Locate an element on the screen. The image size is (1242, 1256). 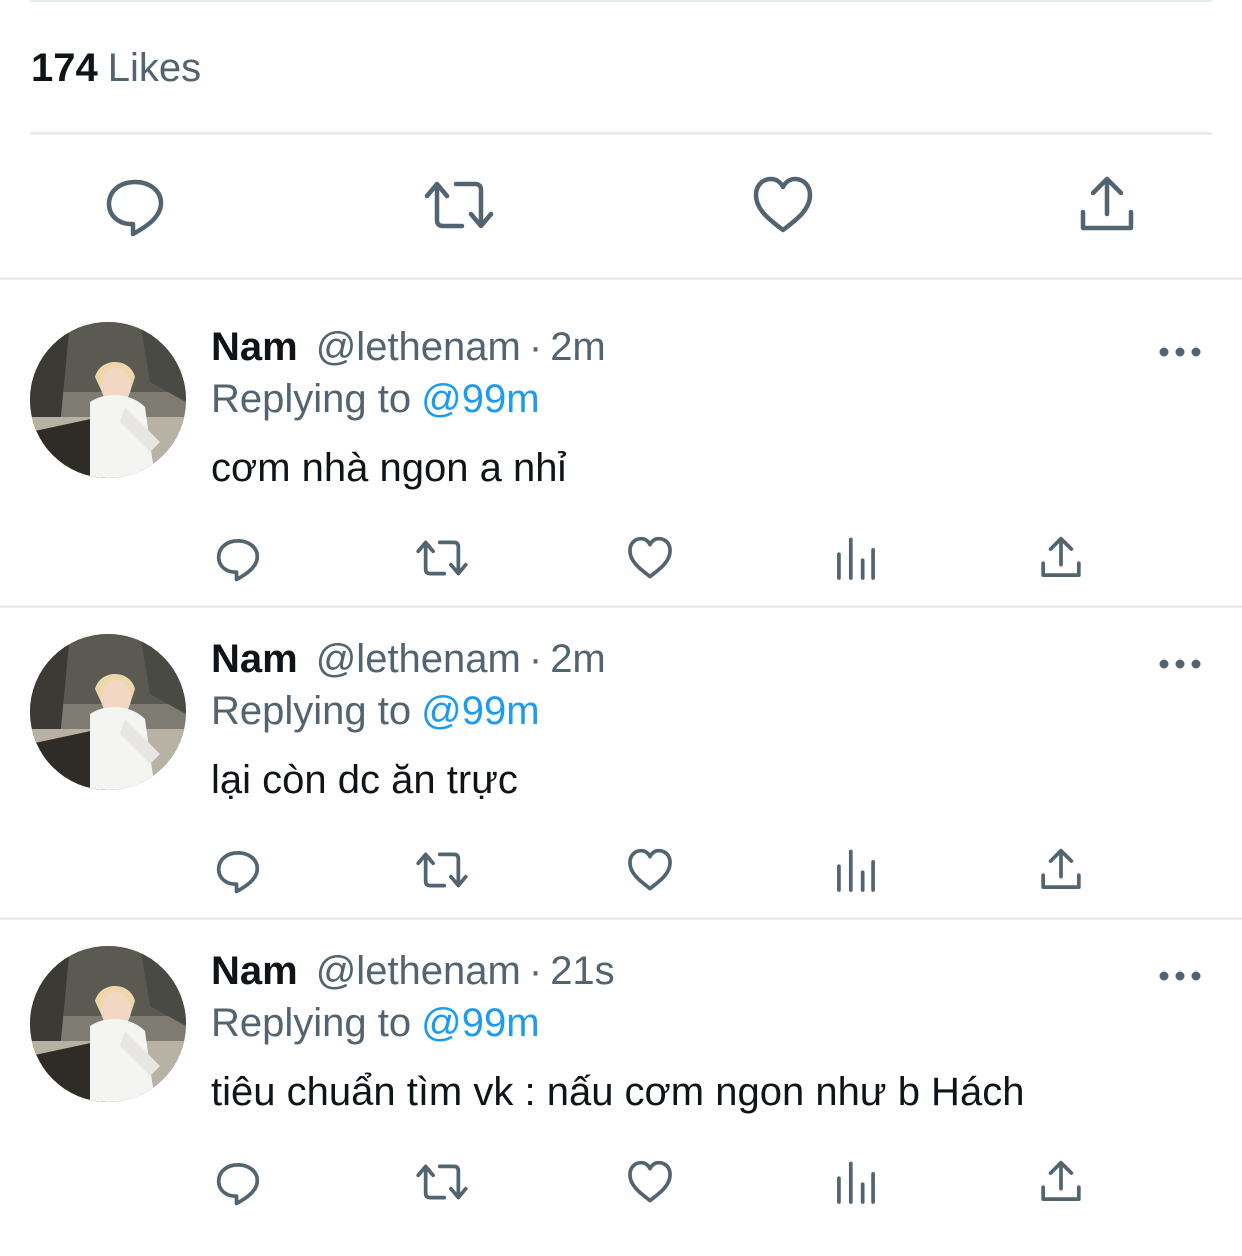
tweet-text: cơm nhà ngon a nhỉ is located at coordinates (389, 468).